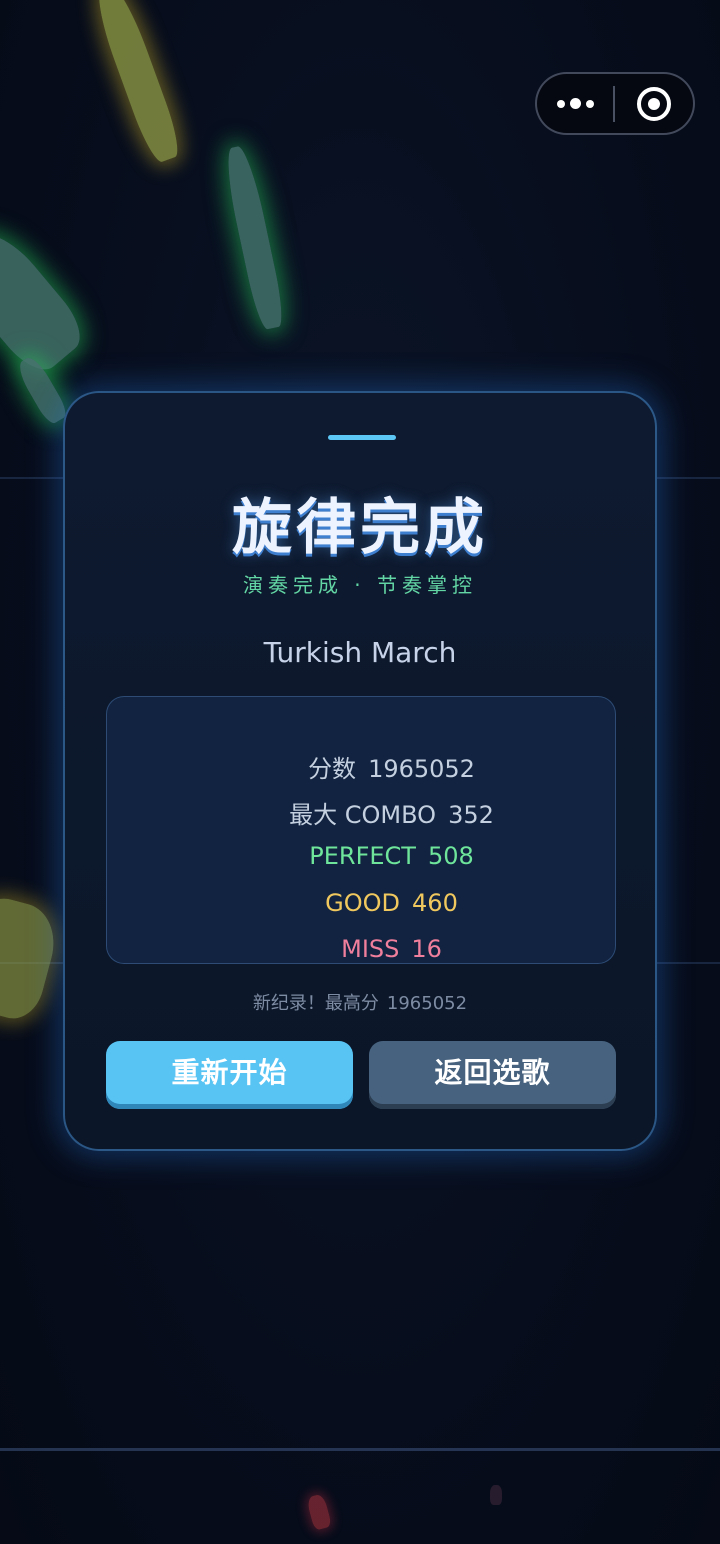 This screenshot has height=1544, width=720. I want to click on new-record-note: 新纪录！最高分 1965052, so click(360, 1002).